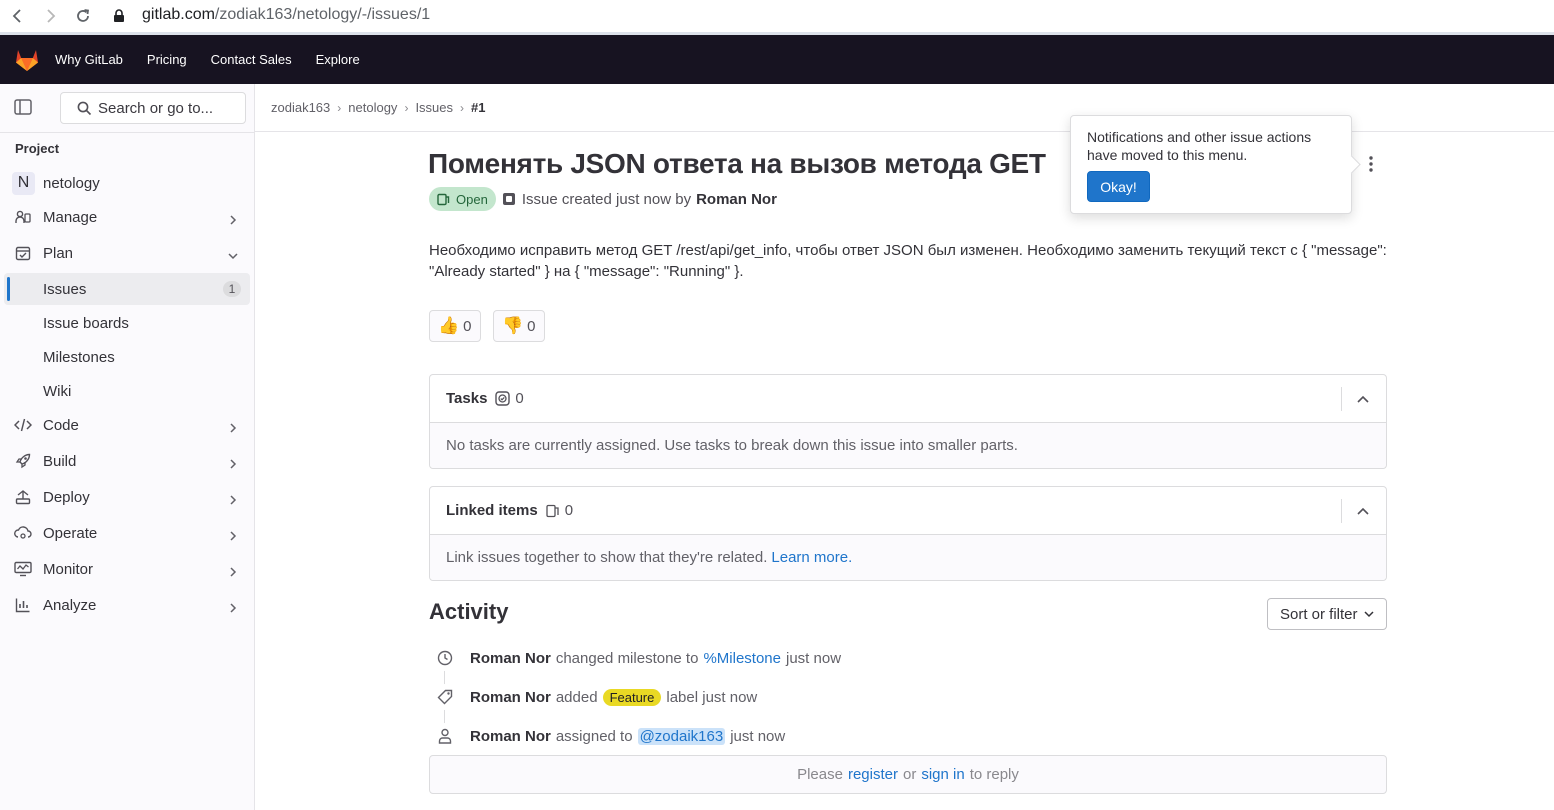 This screenshot has height=810, width=1554. I want to click on sidebar-item-project: N netology, so click(127, 183).